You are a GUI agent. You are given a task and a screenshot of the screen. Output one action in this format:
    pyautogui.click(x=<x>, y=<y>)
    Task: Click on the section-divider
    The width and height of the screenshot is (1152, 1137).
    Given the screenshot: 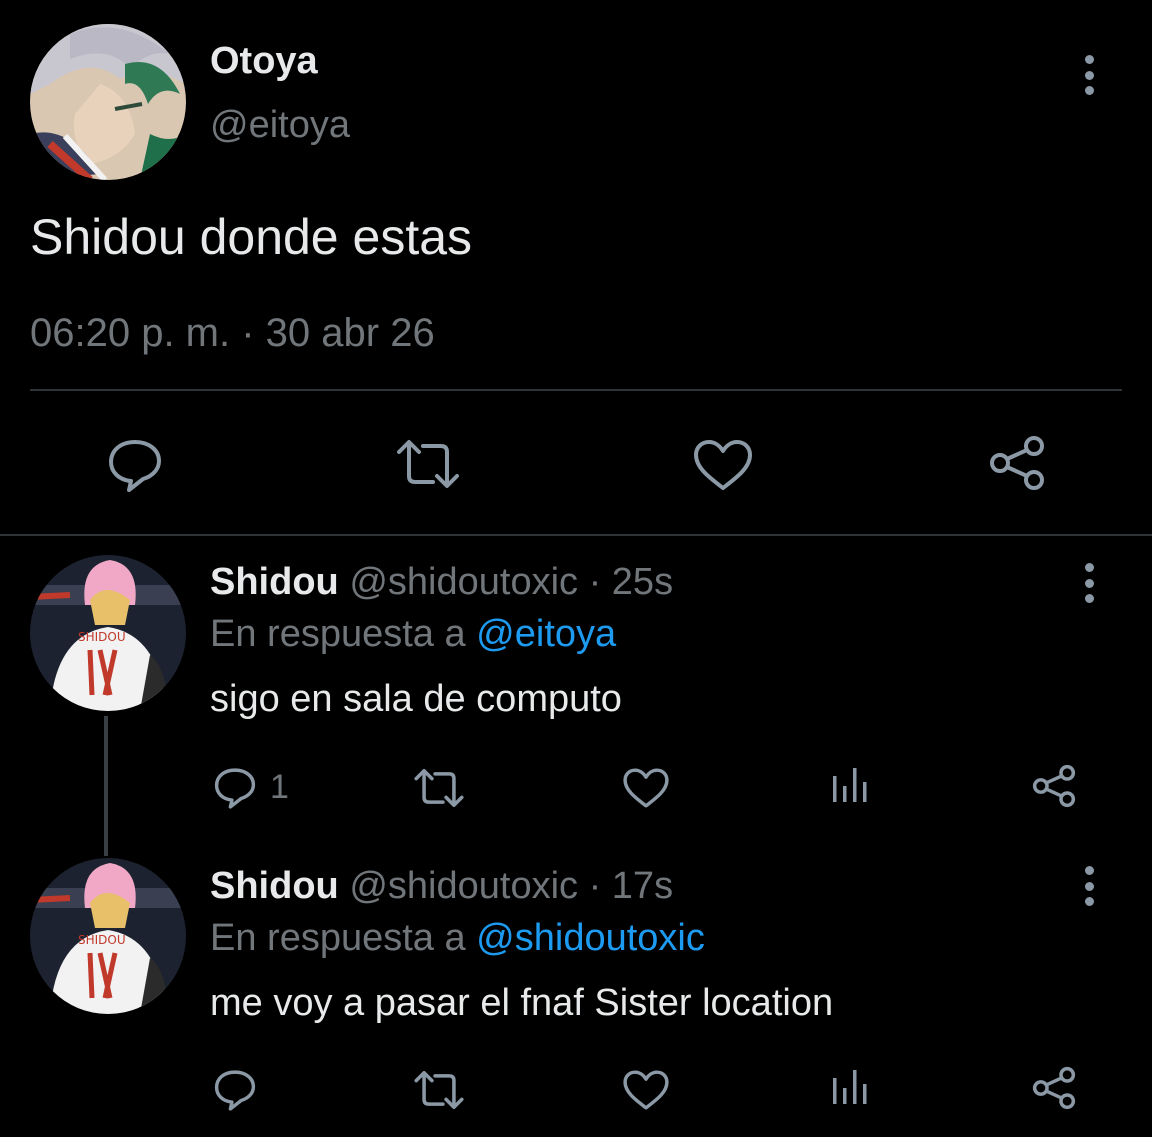 What is the action you would take?
    pyautogui.click(x=576, y=535)
    